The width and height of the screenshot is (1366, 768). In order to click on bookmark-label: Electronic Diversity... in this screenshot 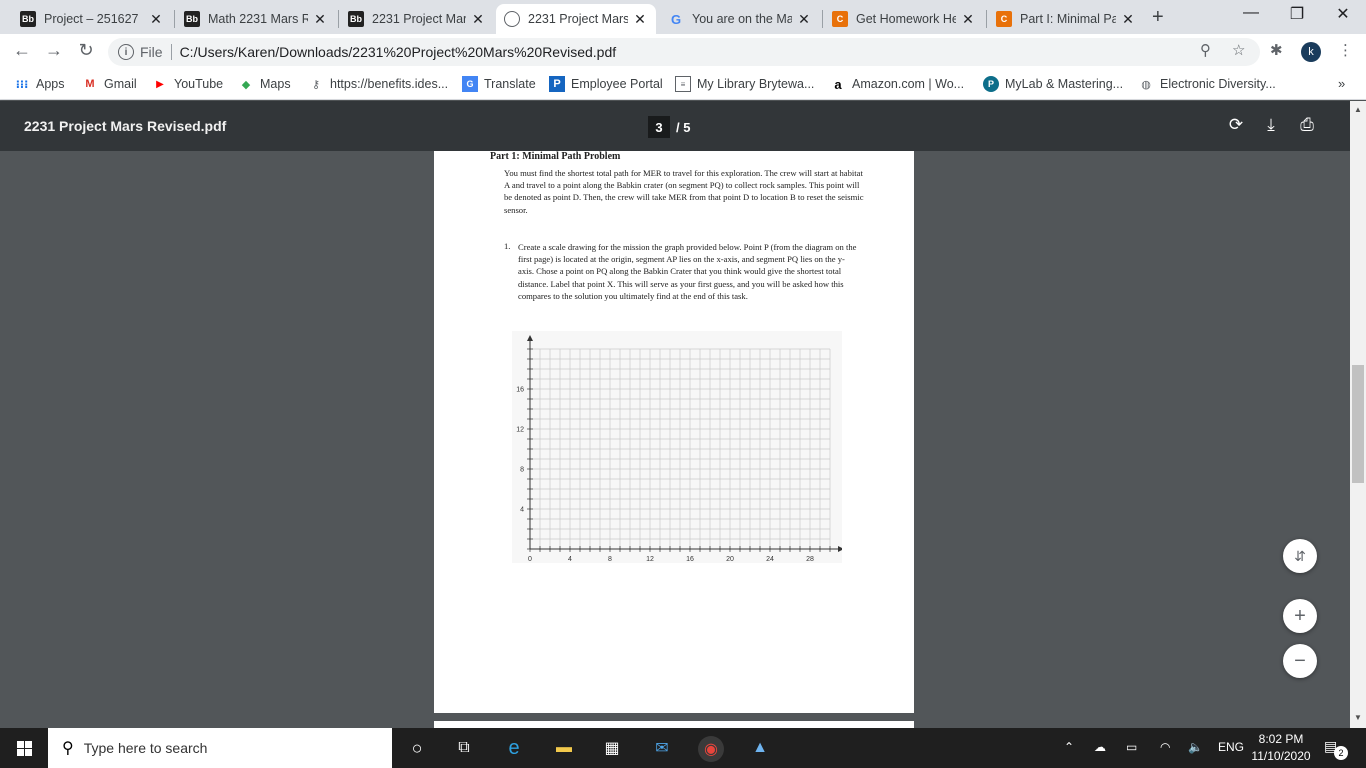, I will do `click(1218, 84)`.